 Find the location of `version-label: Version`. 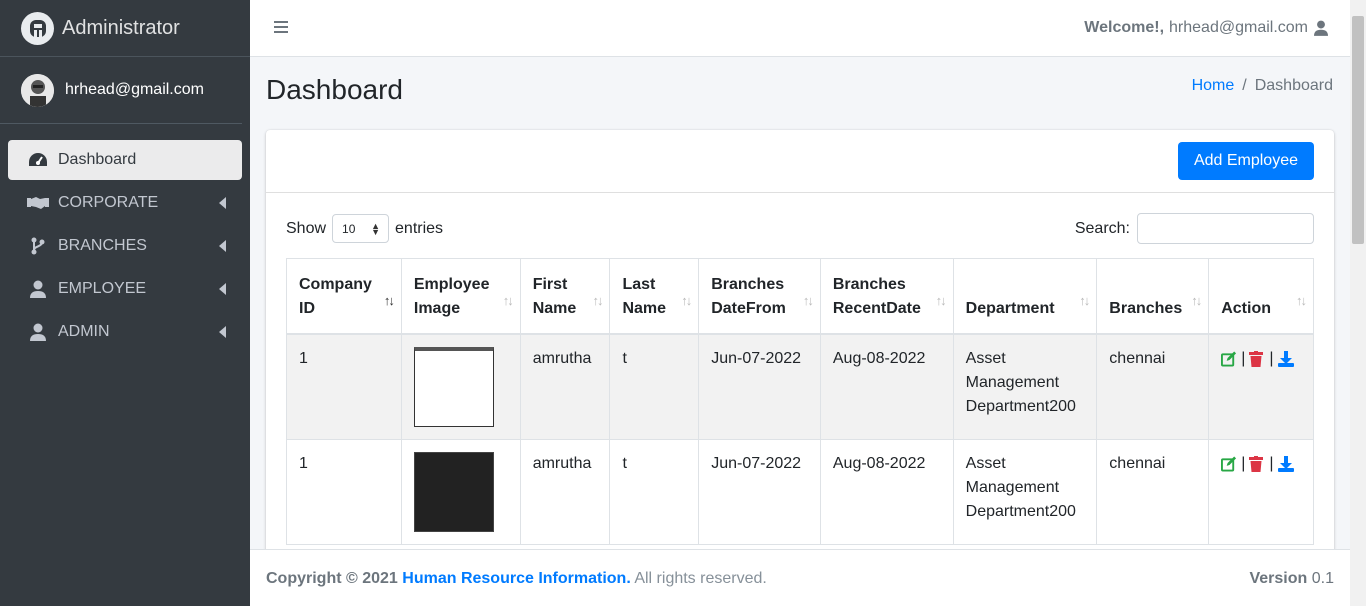

version-label: Version is located at coordinates (1278, 578).